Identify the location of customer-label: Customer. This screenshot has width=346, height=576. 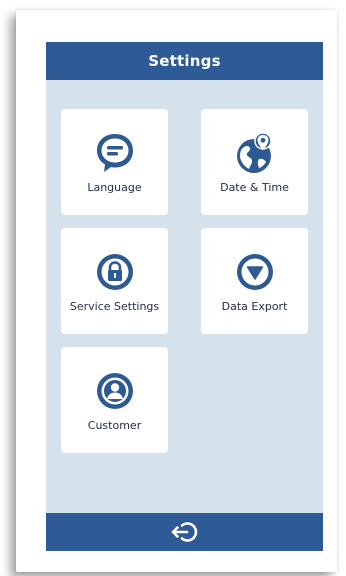
(114, 425).